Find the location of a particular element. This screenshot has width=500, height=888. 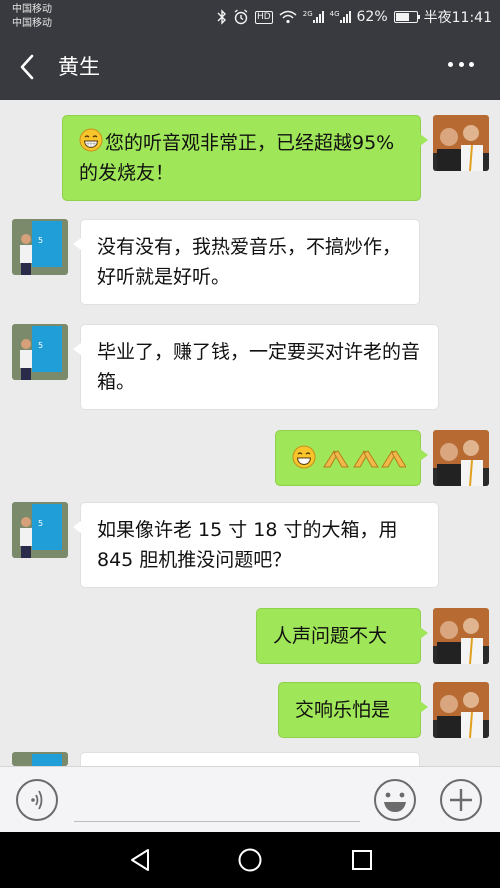

message-bubble-sent: 人声问题不大 is located at coordinates (342, 636).